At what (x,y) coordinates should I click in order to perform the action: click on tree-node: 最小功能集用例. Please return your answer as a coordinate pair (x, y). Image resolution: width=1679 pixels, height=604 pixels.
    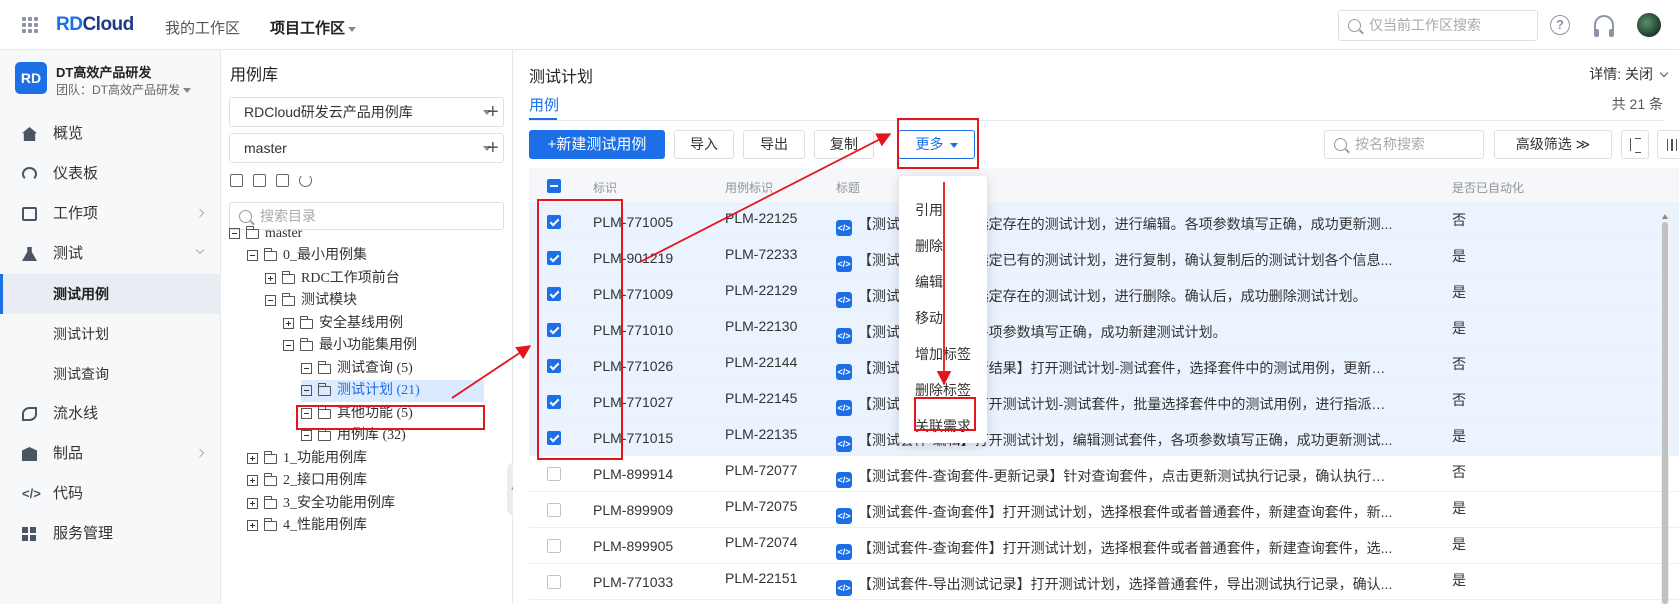
    Looking at the image, I should click on (350, 346).